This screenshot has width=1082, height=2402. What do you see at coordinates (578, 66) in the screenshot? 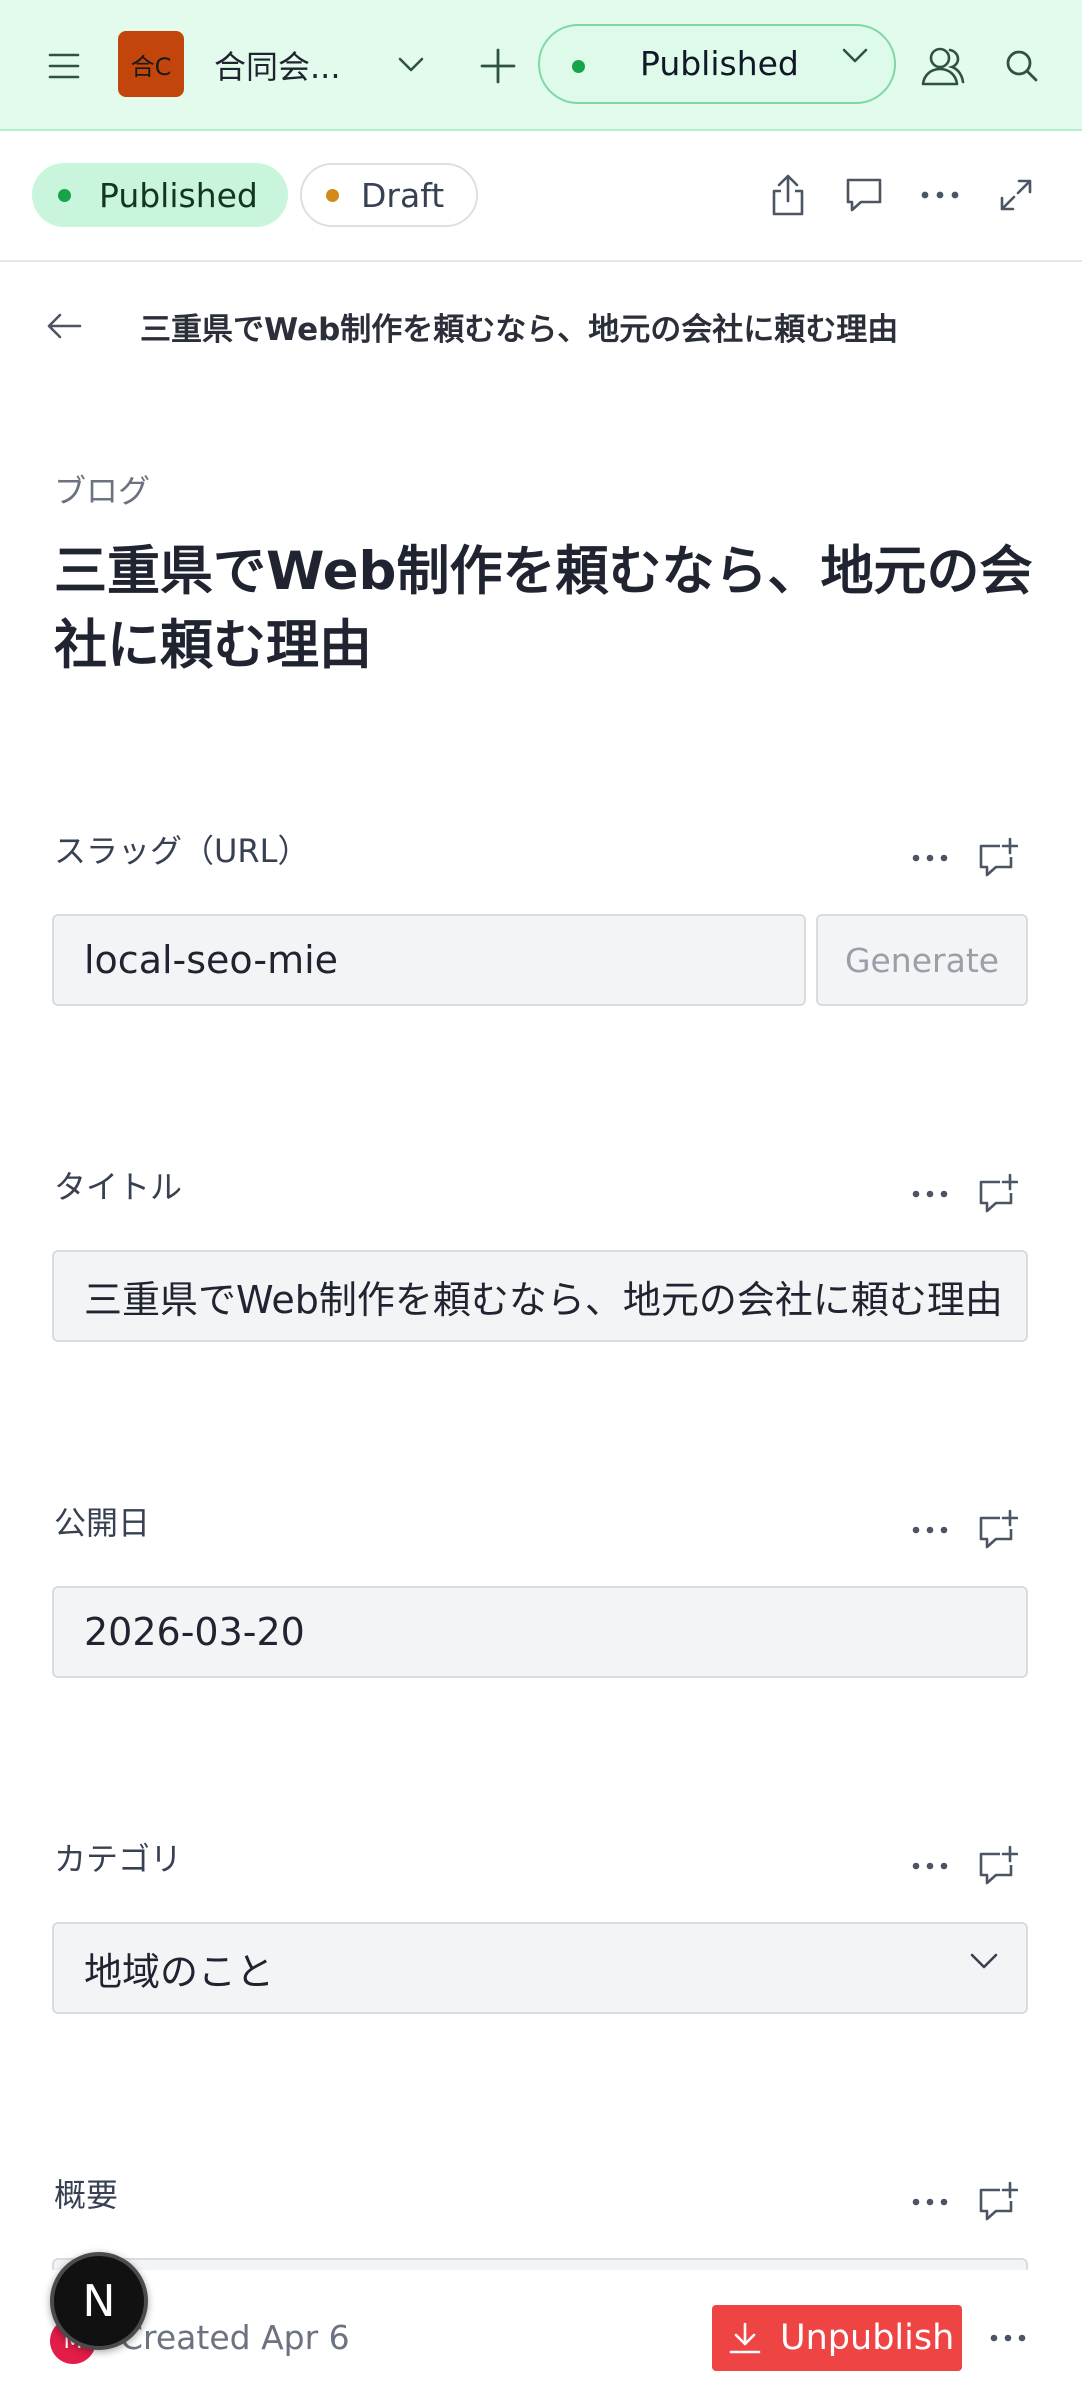
I see `status-dot` at bounding box center [578, 66].